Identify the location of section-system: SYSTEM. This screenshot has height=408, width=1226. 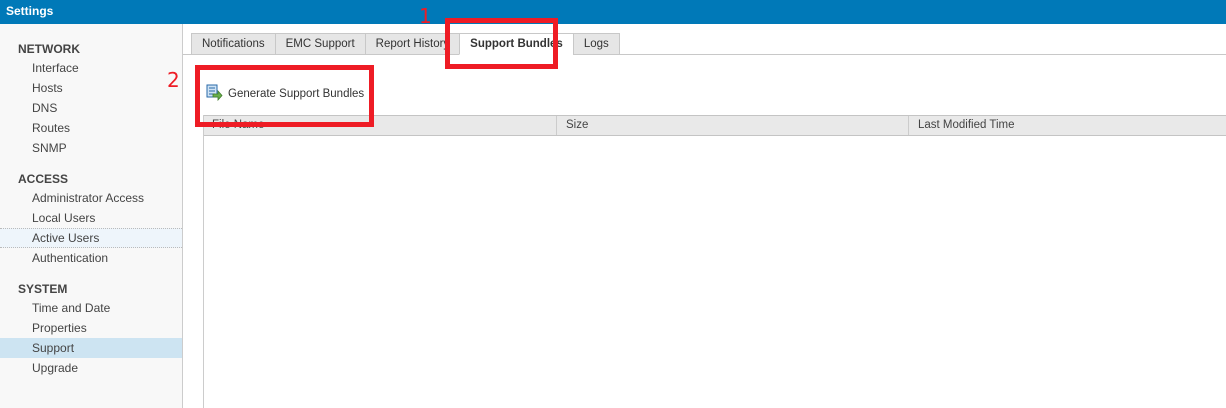
(43, 289).